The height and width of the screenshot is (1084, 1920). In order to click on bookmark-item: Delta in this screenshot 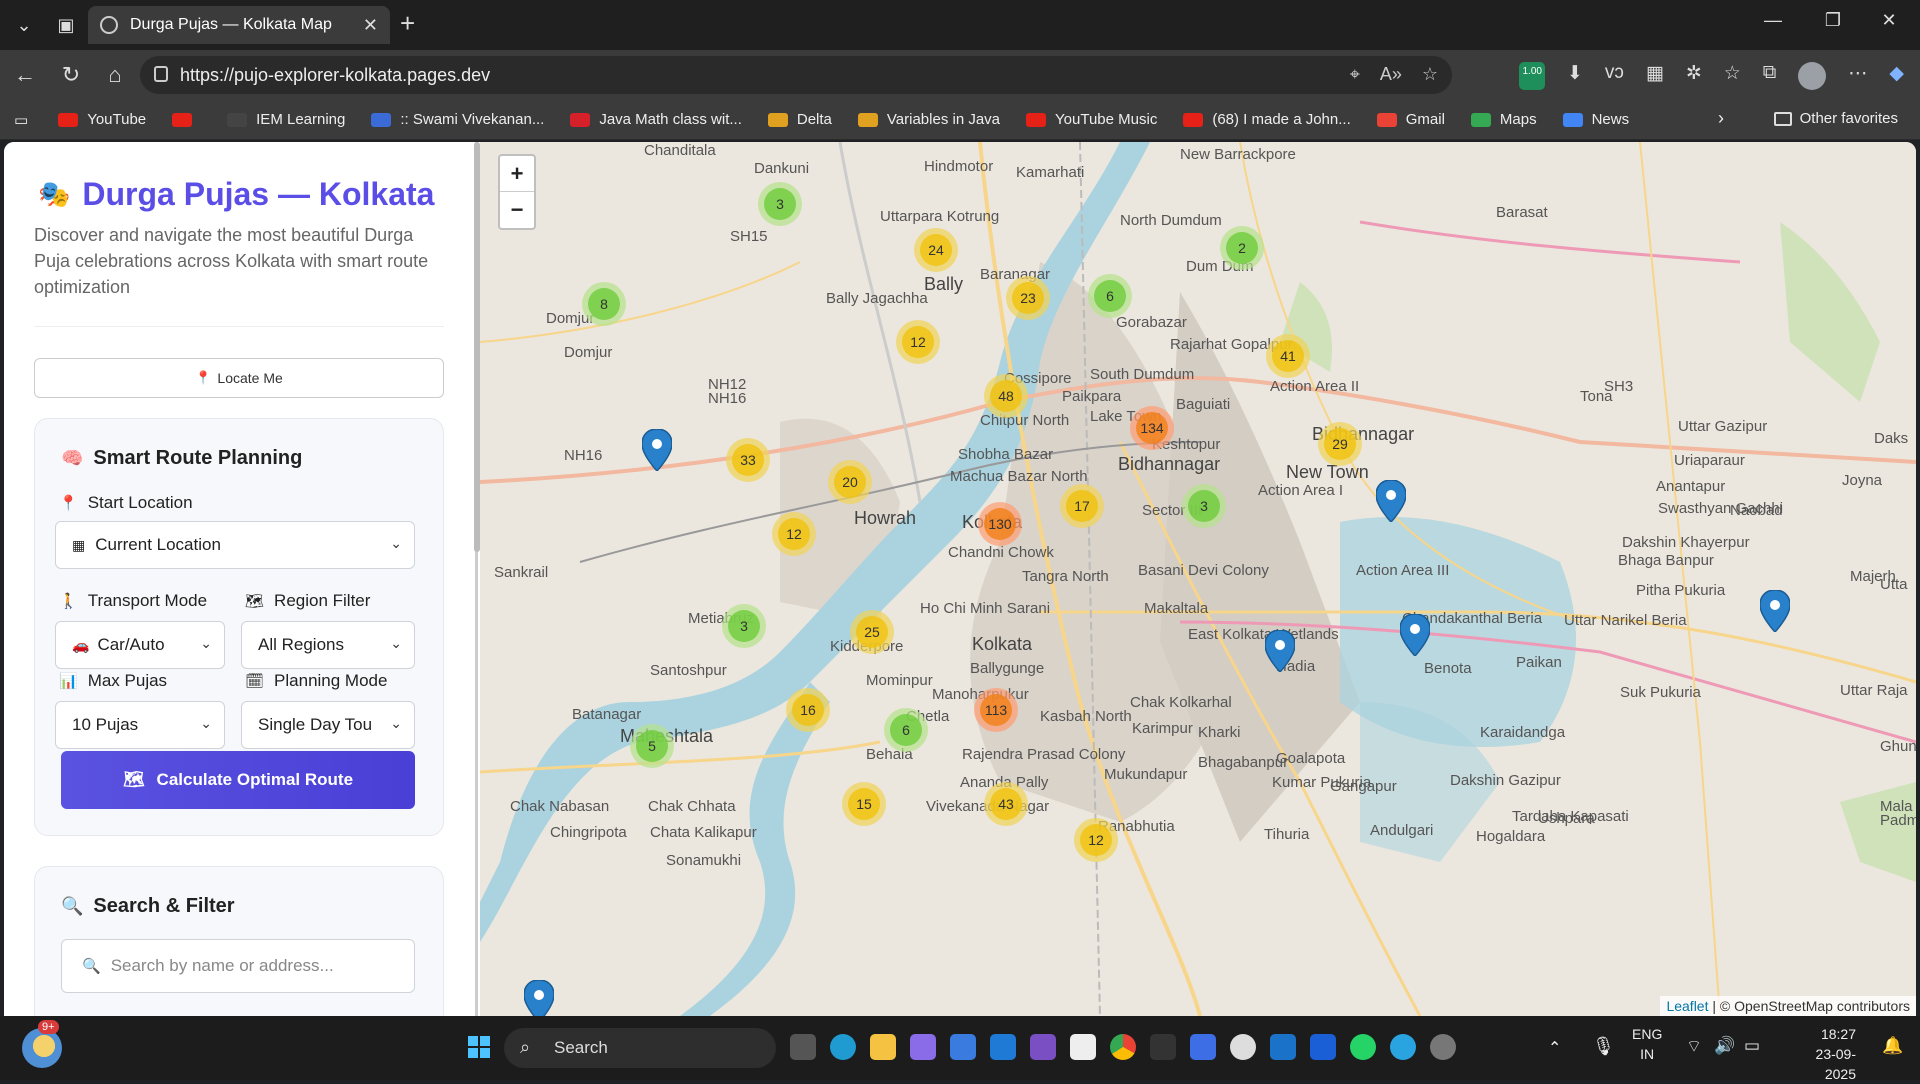, I will do `click(799, 119)`.